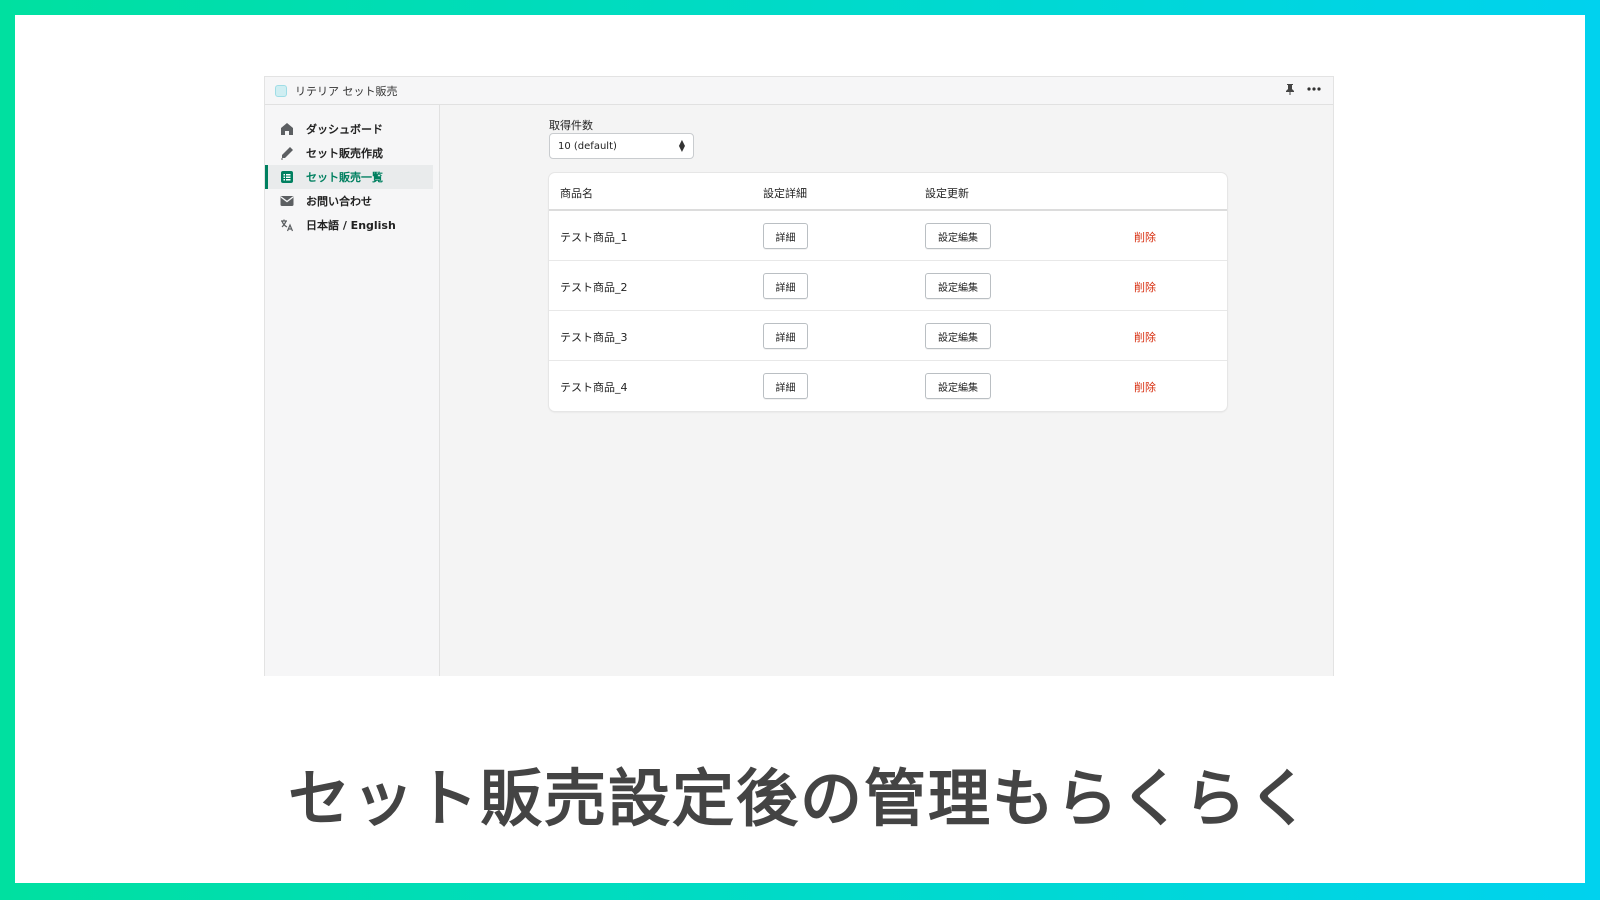 Image resolution: width=1600 pixels, height=900 pixels. I want to click on sidebar-item-label: ダッシュボード, so click(344, 129).